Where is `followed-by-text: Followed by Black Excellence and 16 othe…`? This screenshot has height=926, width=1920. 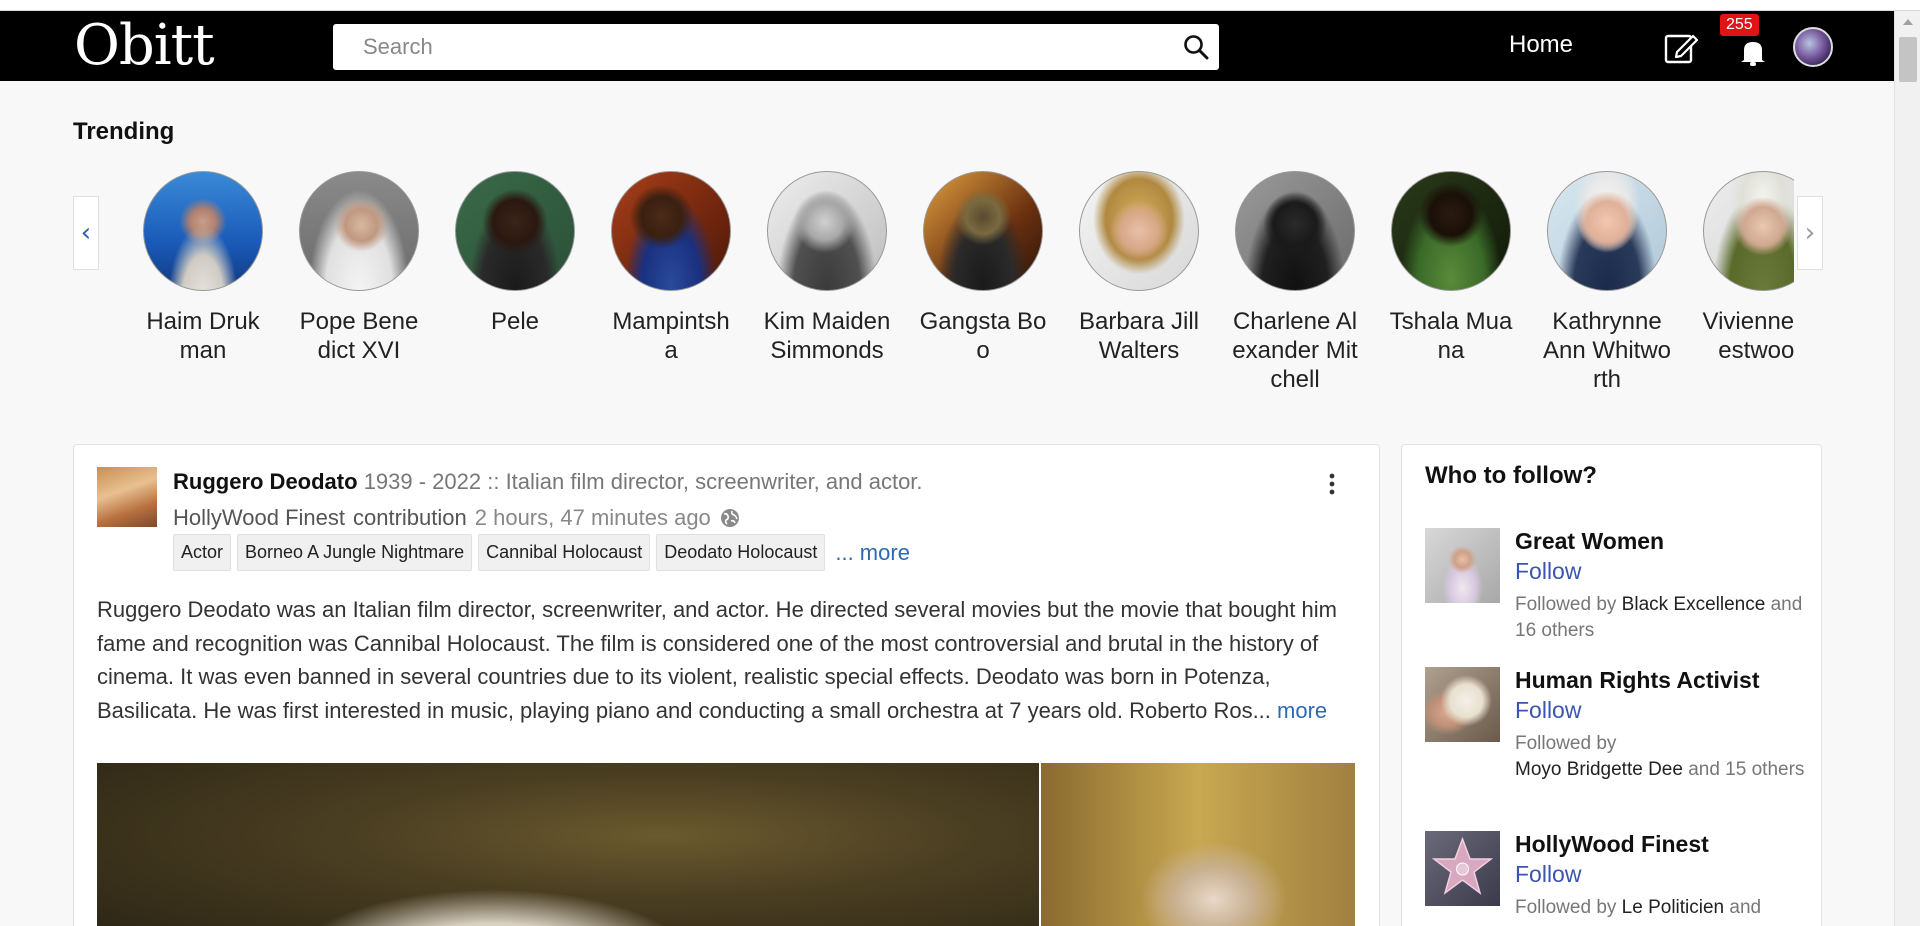 followed-by-text: Followed by Black Excellence and 16 othe… is located at coordinates (1660, 618).